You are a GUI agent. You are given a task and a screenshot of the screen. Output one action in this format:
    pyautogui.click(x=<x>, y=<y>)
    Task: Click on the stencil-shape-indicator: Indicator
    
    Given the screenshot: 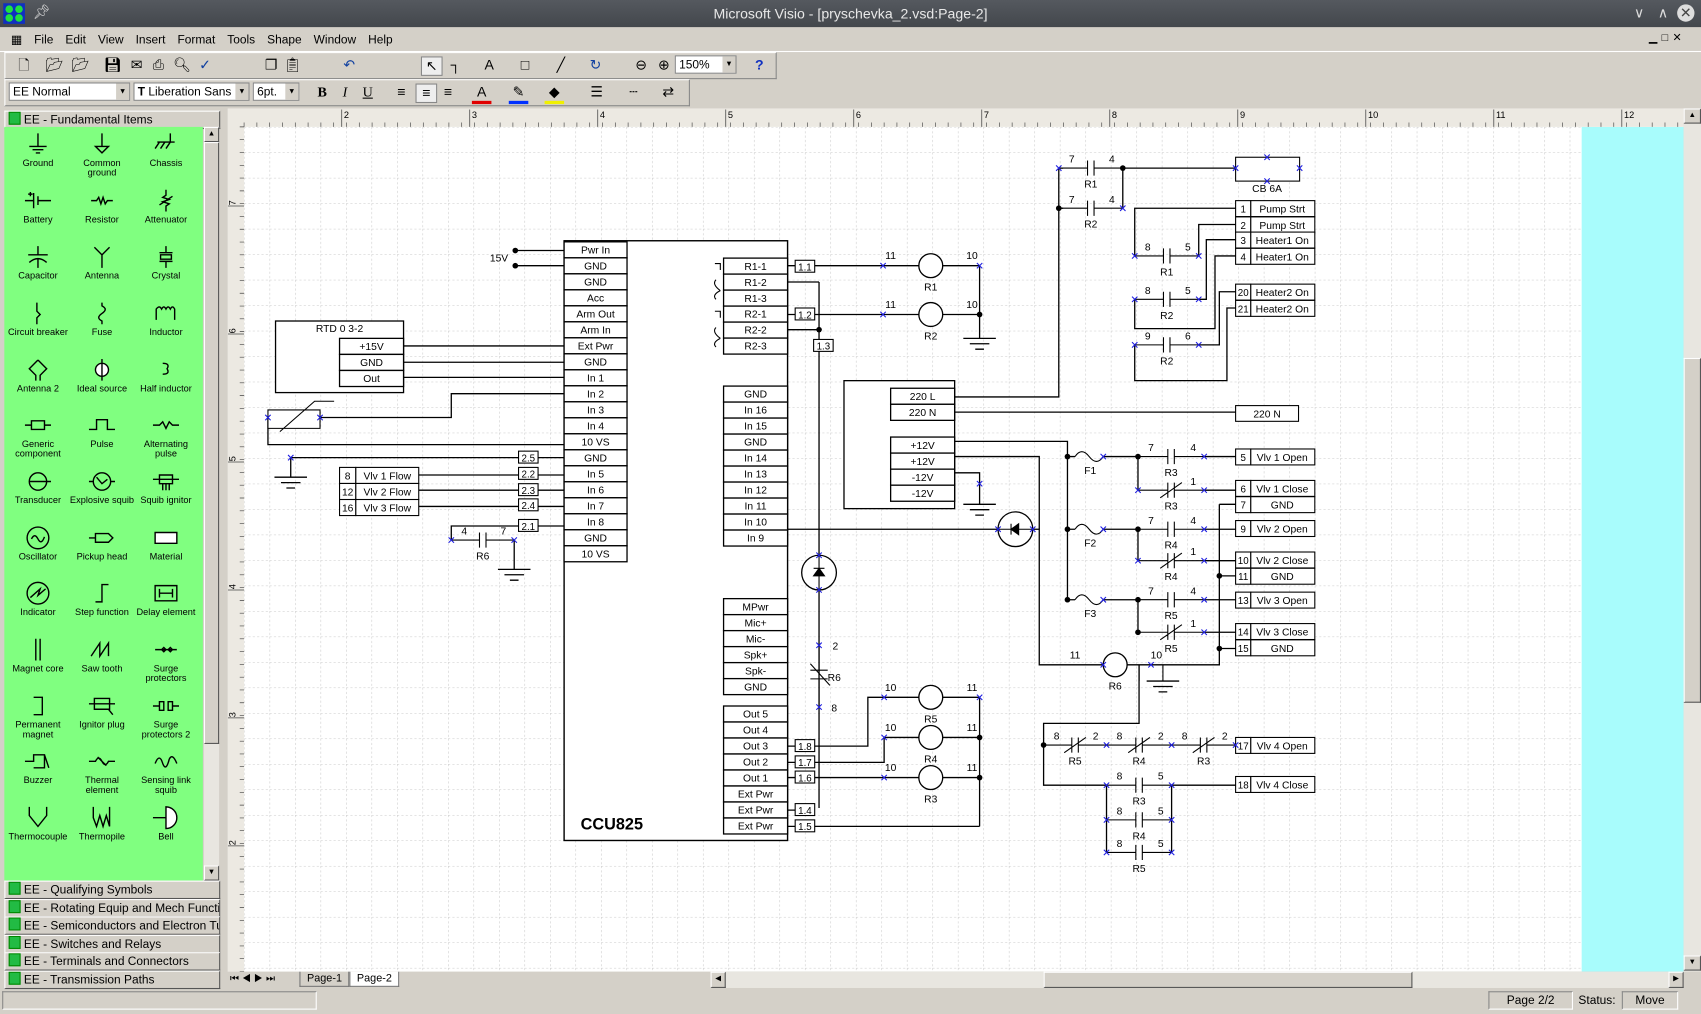 What is the action you would take?
    pyautogui.click(x=37, y=599)
    